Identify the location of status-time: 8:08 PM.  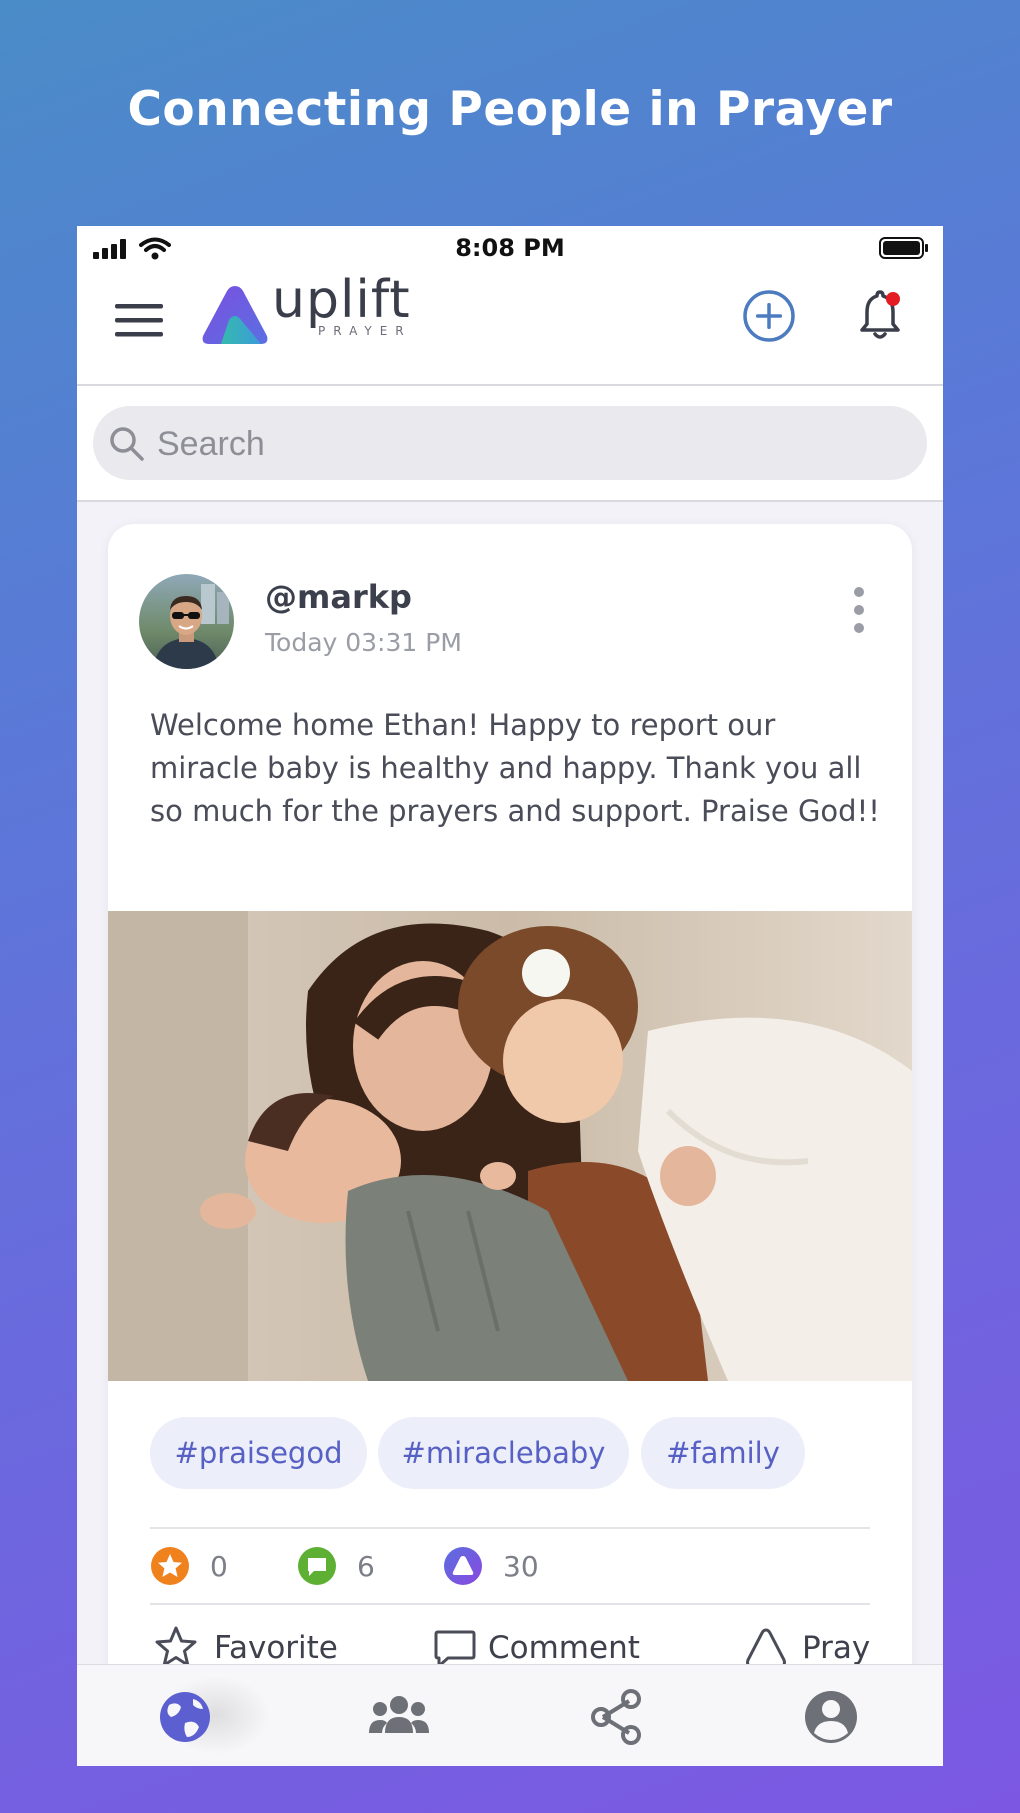
(510, 248).